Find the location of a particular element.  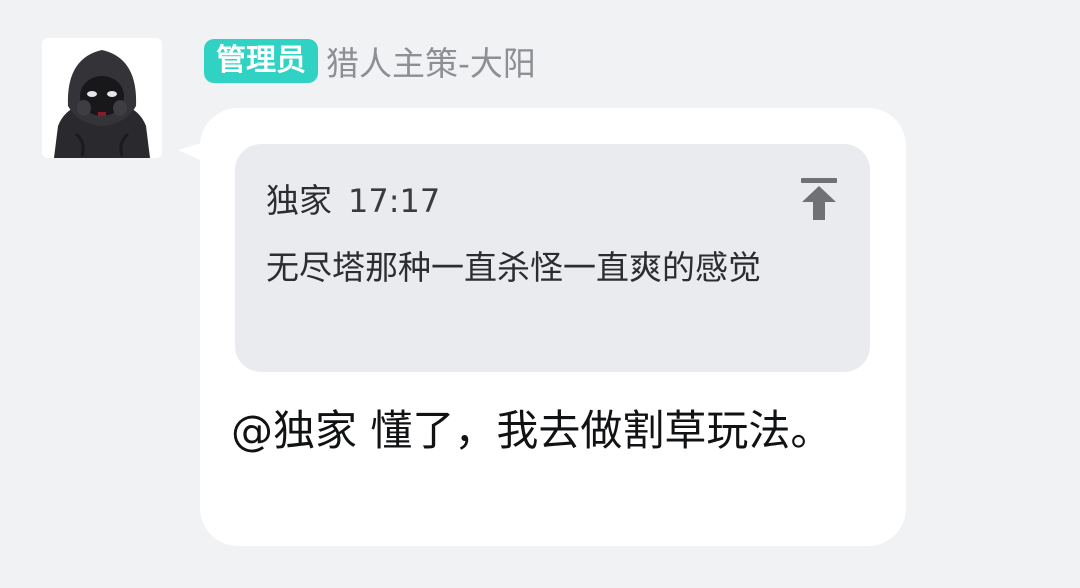

sender-avatar is located at coordinates (102, 98).